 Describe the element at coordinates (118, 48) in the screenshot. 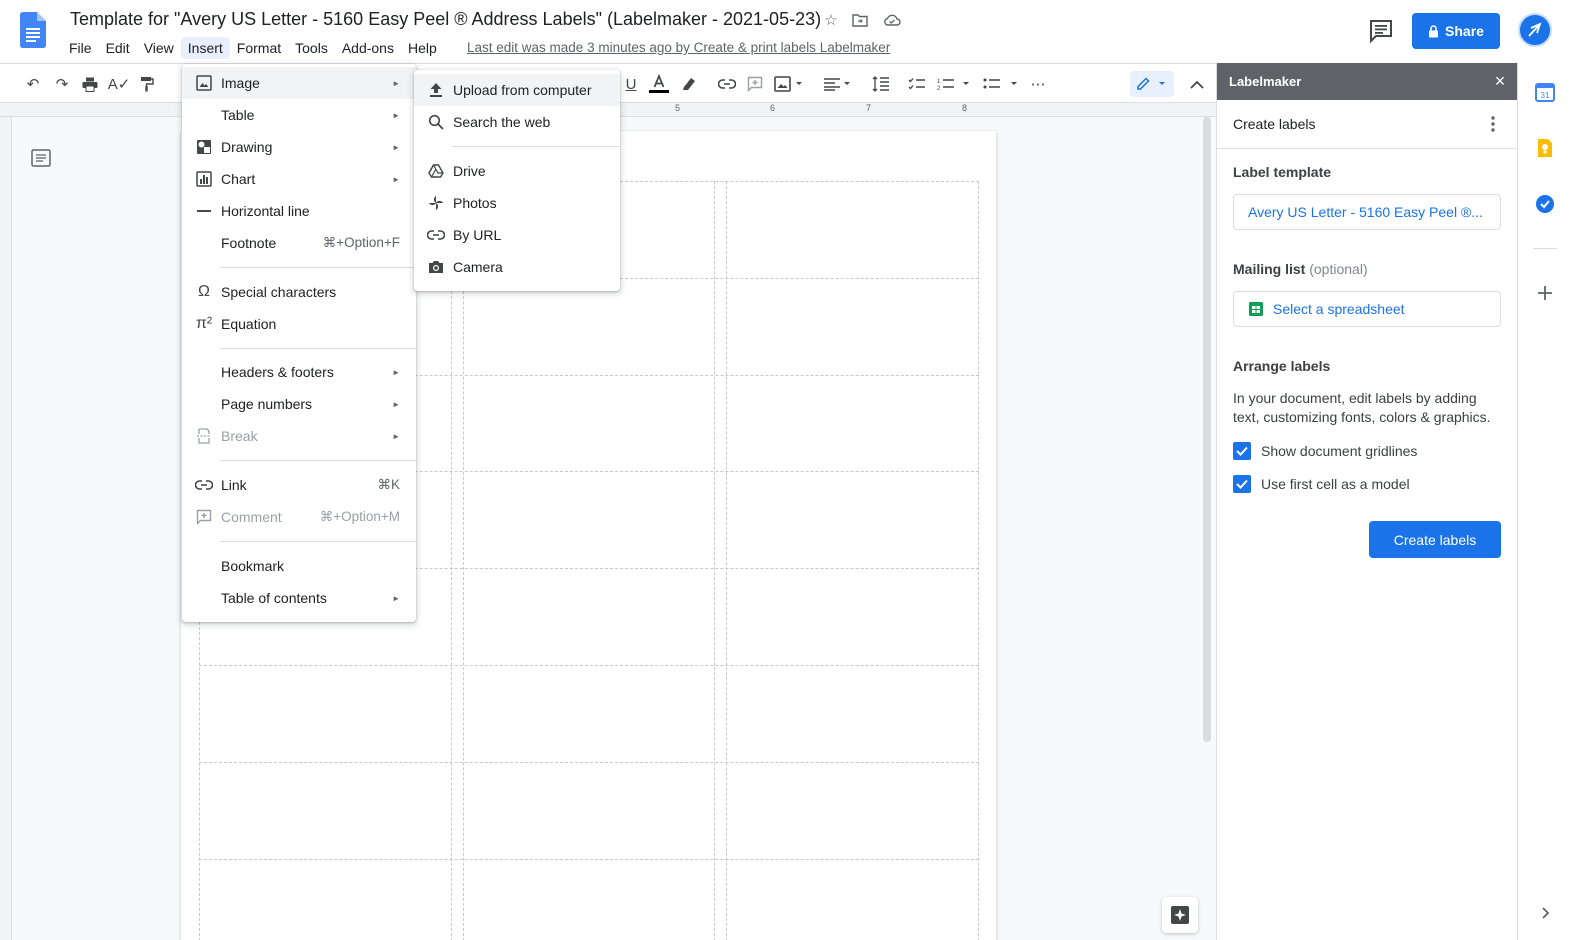

I see `menu-edit: Edit` at that location.